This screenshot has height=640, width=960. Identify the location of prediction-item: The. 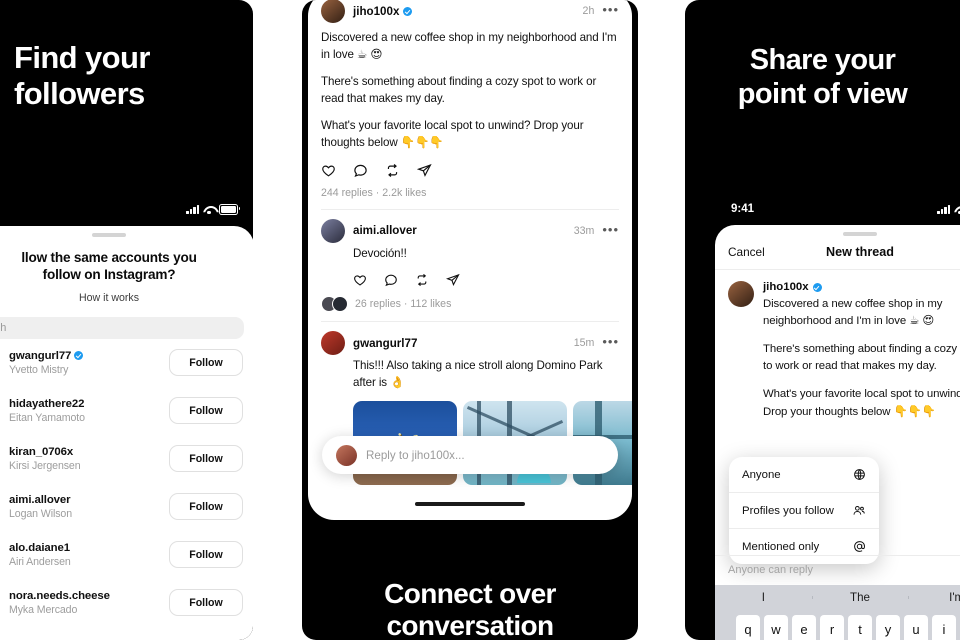
(860, 597).